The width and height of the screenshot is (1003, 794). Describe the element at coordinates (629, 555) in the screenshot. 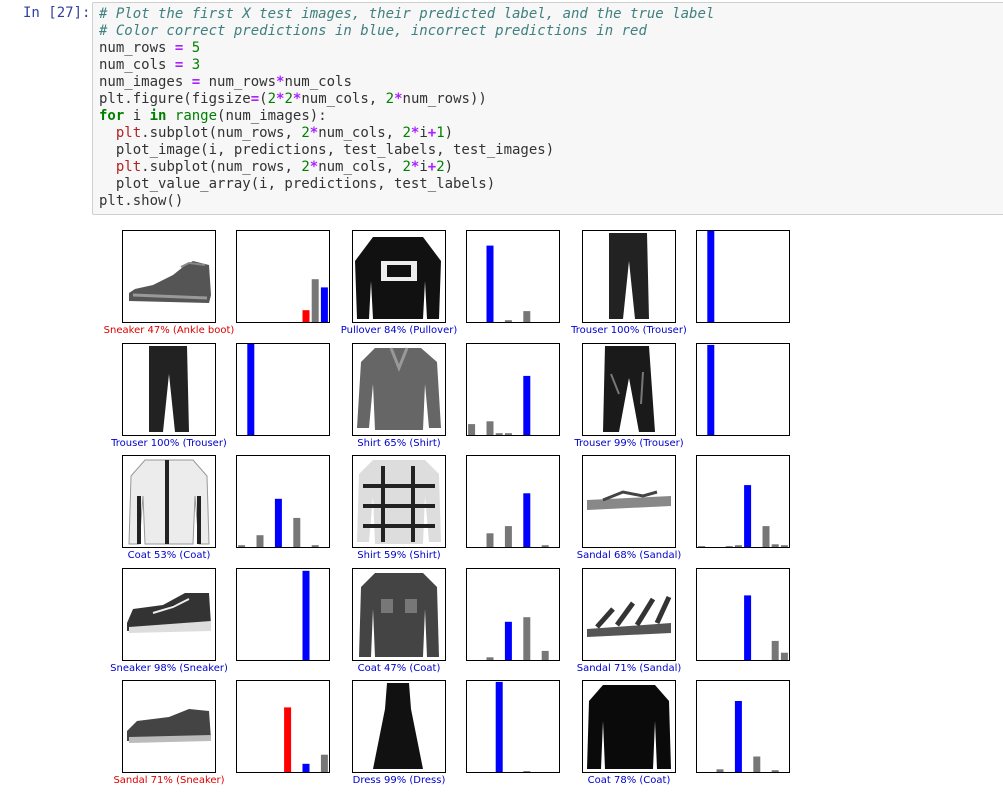

I see `prediction-caption: Sandal 68% (Sandal)` at that location.